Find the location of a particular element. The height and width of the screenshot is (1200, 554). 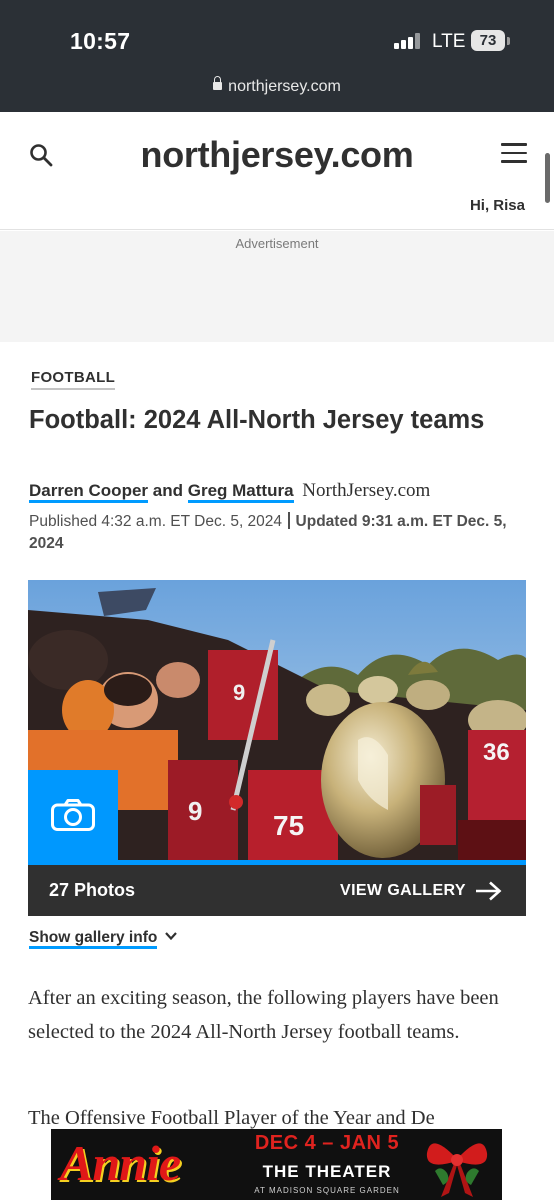

lock-icon is located at coordinates (218, 83).